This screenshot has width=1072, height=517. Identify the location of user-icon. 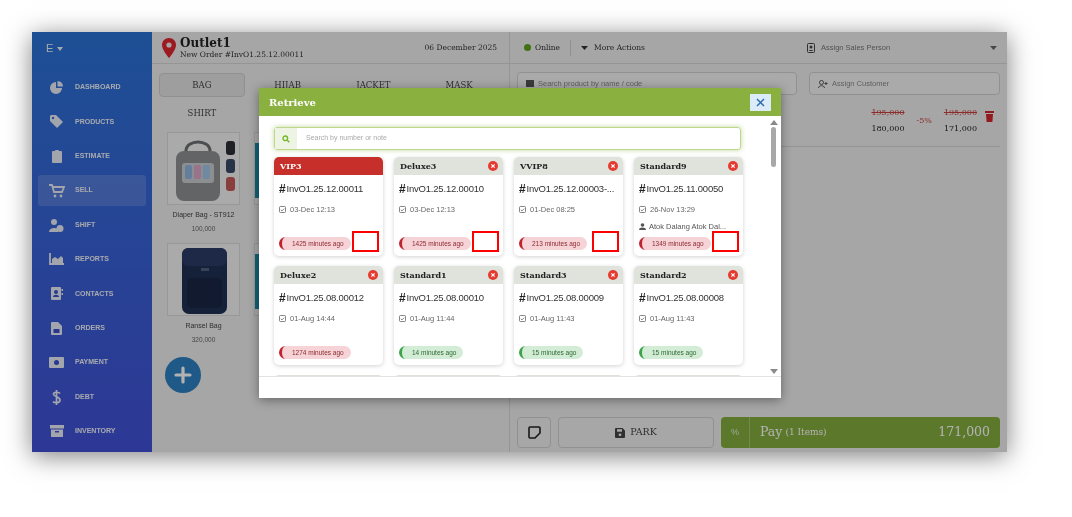
(642, 227).